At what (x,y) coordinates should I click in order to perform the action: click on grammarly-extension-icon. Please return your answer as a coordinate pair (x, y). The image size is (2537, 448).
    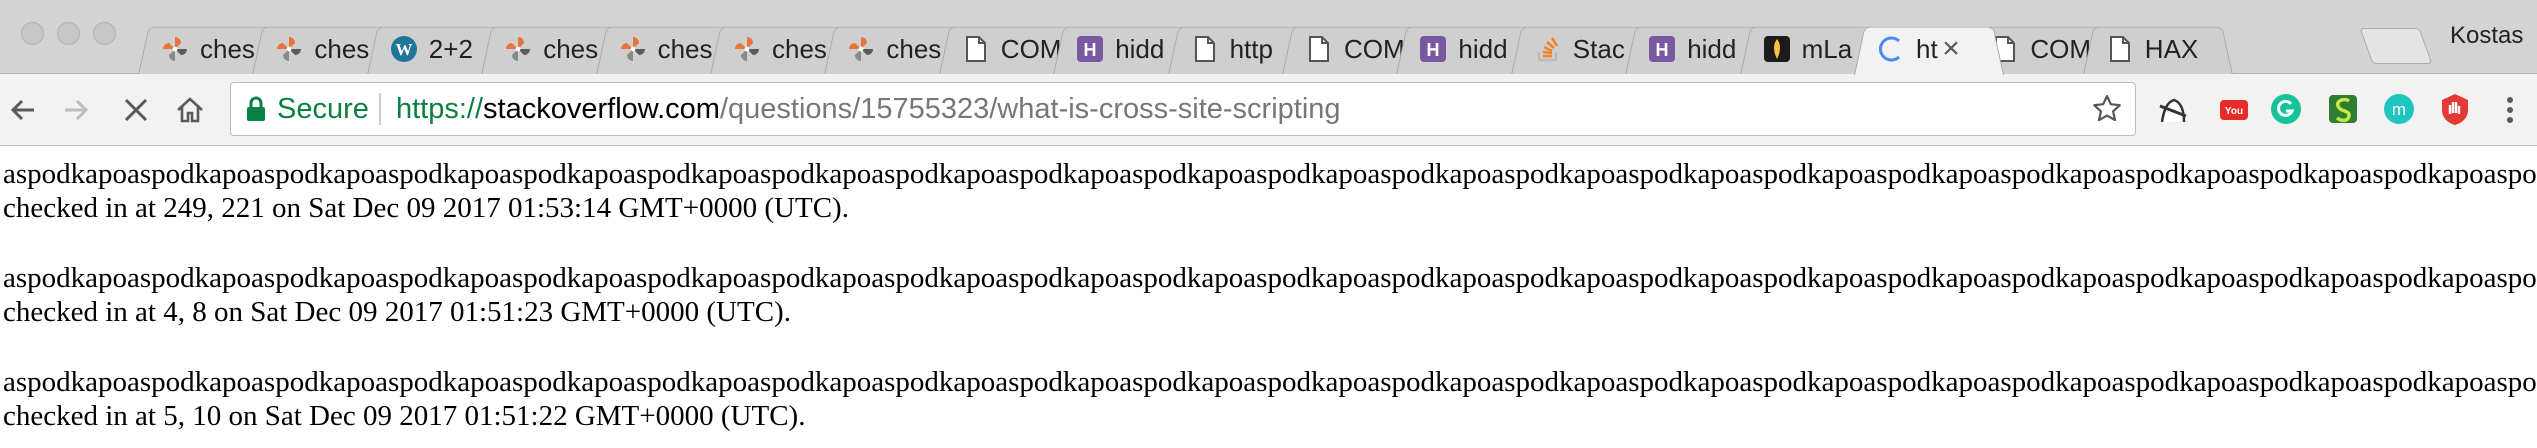
    Looking at the image, I should click on (2286, 109).